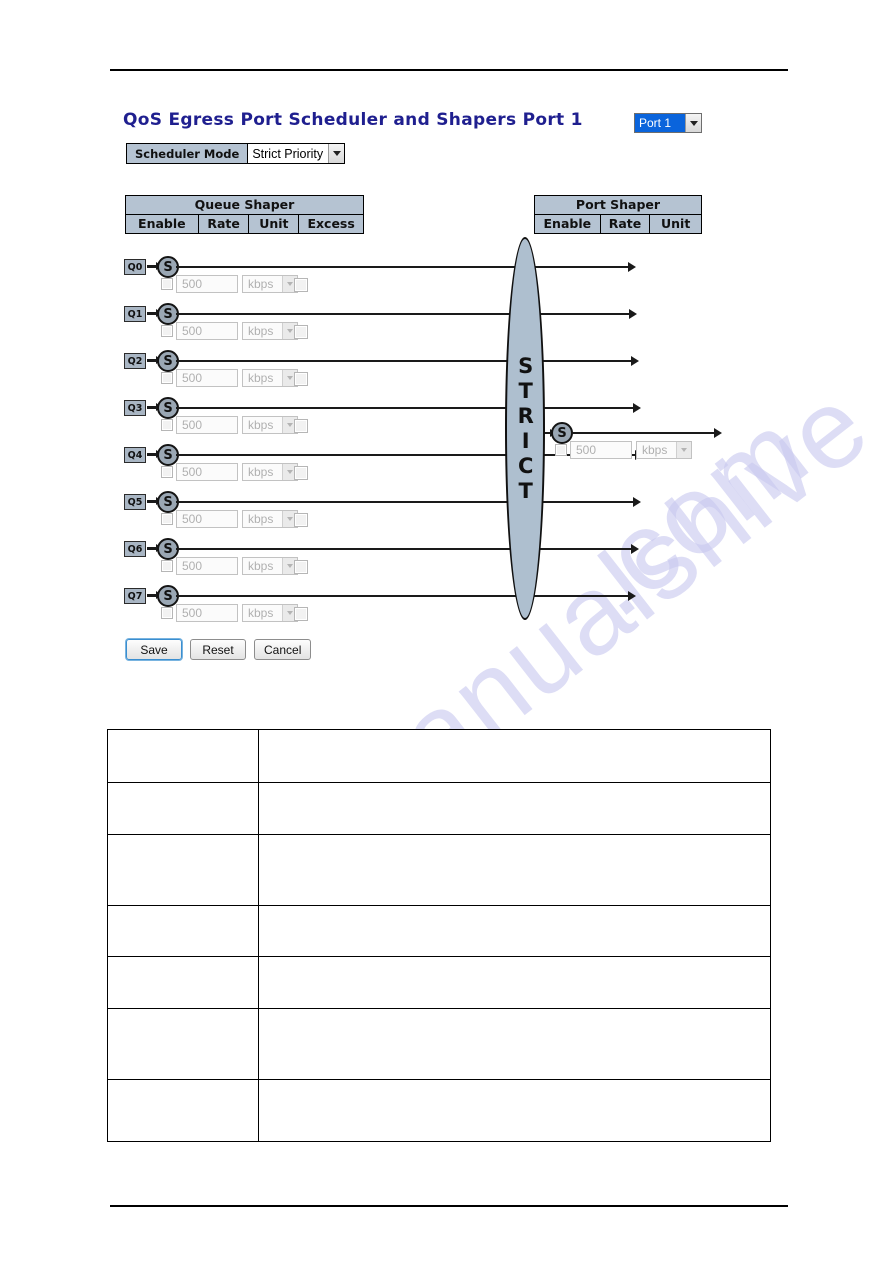 This screenshot has height=1263, width=893. Describe the element at coordinates (655, 450) in the screenshot. I see `port-shaper-unit-value: kbps` at that location.